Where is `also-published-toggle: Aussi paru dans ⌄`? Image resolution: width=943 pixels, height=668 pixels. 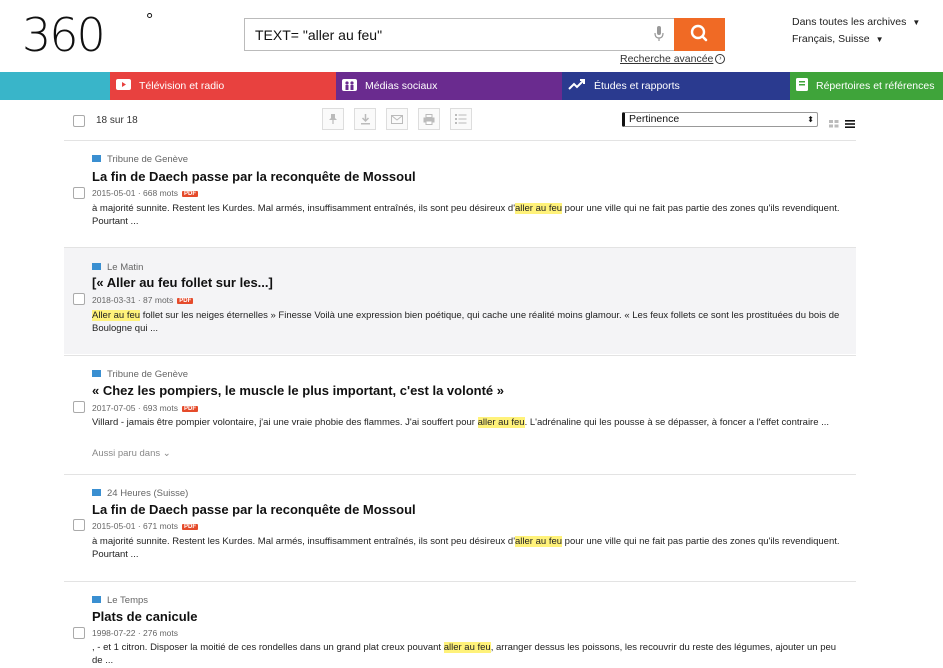 also-published-toggle: Aussi paru dans ⌄ is located at coordinates (131, 453).